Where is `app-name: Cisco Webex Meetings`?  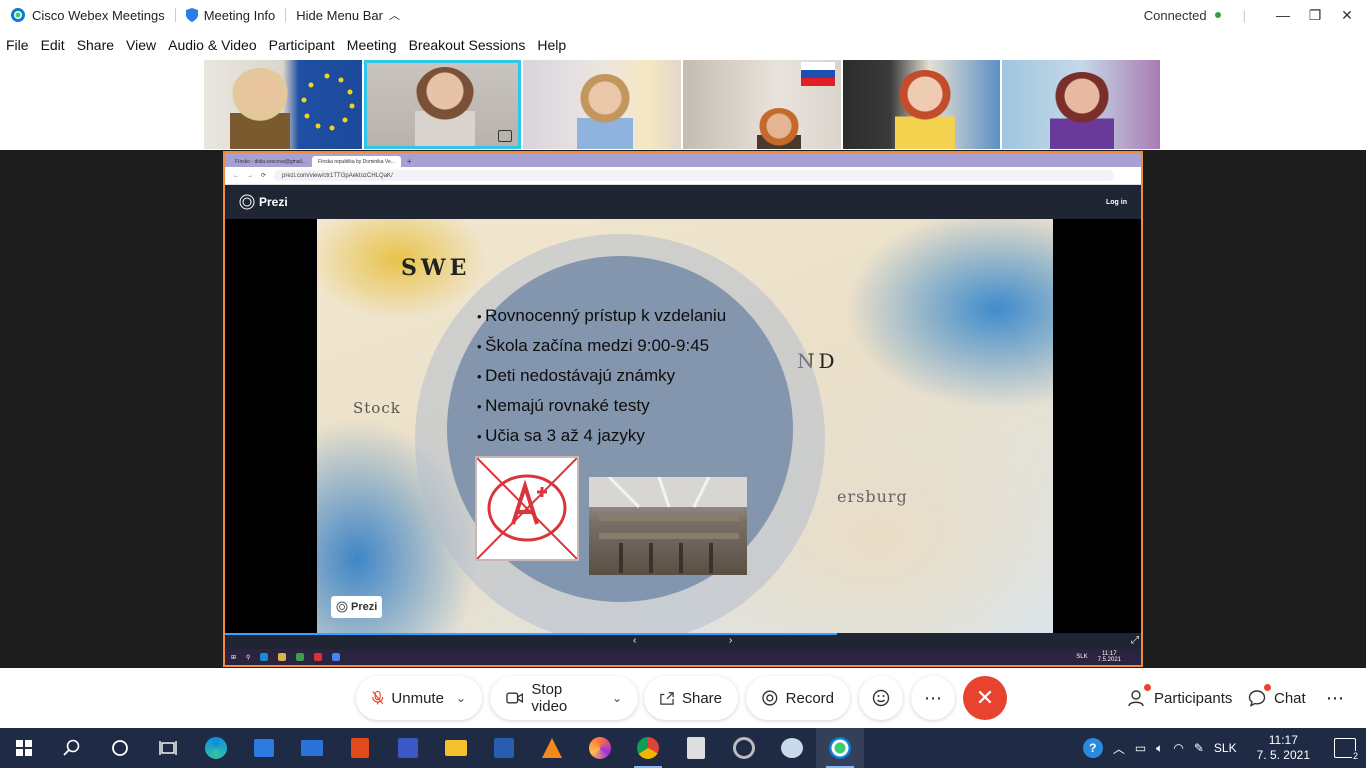 app-name: Cisco Webex Meetings is located at coordinates (98, 15).